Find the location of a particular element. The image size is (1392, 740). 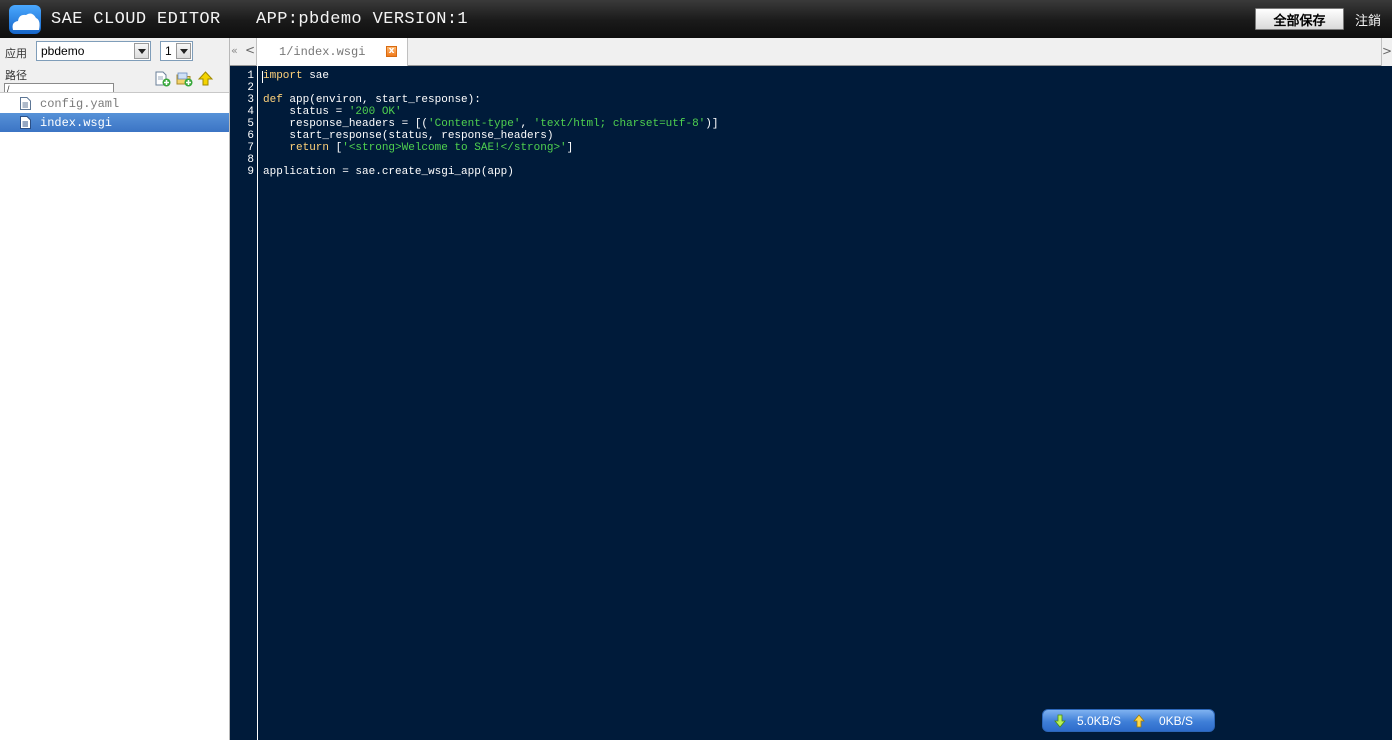

code-line-3: def app(environ, start_response): is located at coordinates (372, 100).